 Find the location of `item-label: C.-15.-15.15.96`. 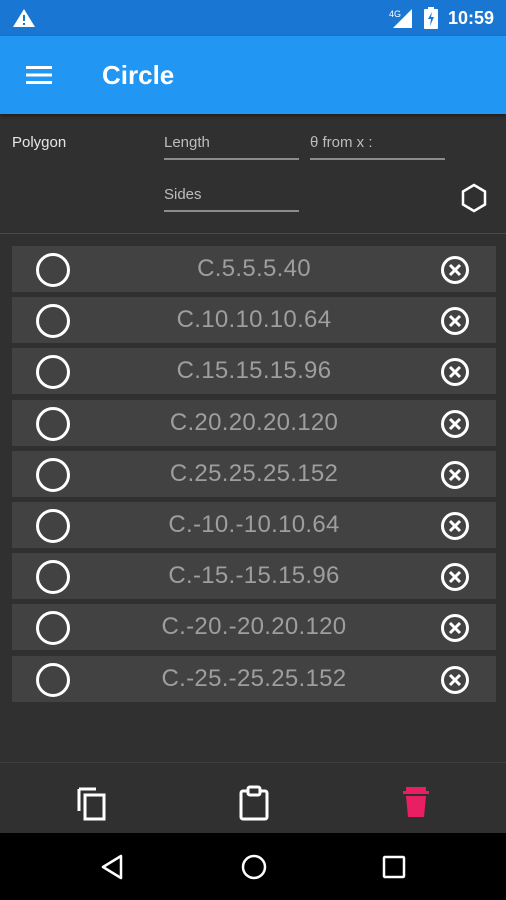

item-label: C.-15.-15.15.96 is located at coordinates (254, 576).